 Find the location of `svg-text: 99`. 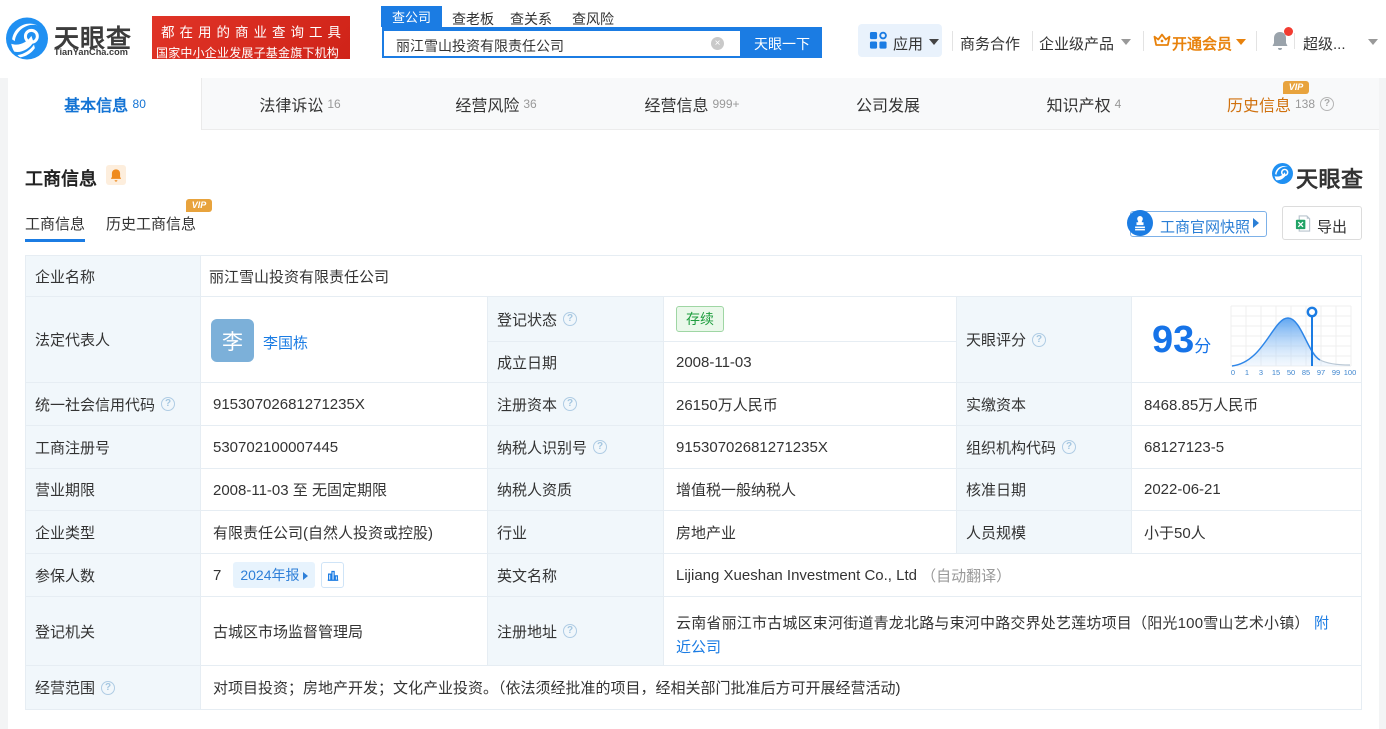

svg-text: 99 is located at coordinates (1336, 372).